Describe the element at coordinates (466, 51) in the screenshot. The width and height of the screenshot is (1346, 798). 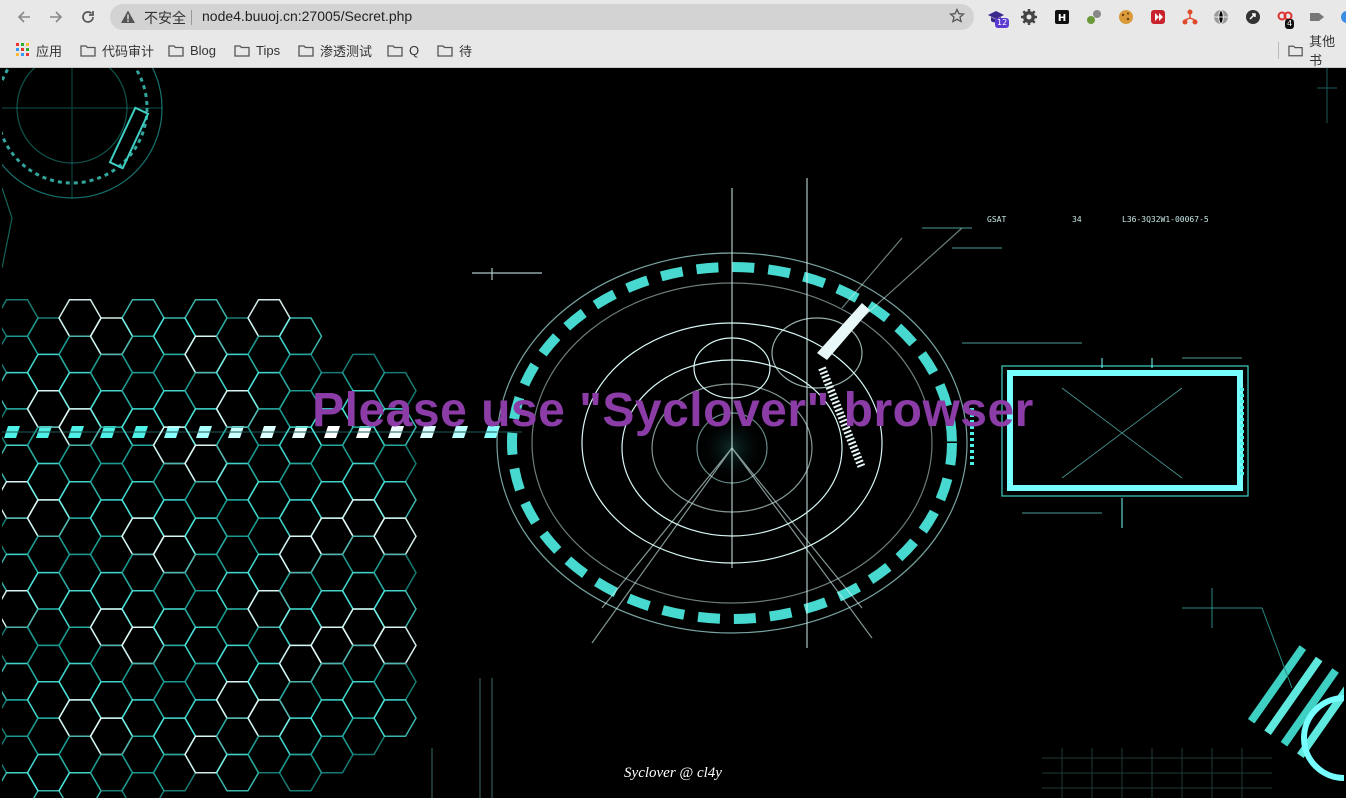
I see `bookmark-label: 待` at that location.